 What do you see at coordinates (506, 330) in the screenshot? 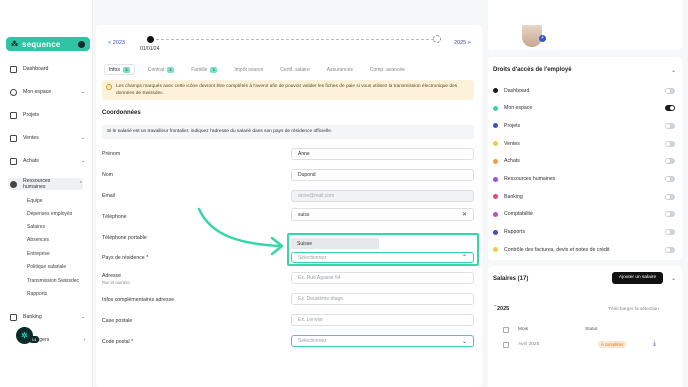
I see `select-all-checkbox` at bounding box center [506, 330].